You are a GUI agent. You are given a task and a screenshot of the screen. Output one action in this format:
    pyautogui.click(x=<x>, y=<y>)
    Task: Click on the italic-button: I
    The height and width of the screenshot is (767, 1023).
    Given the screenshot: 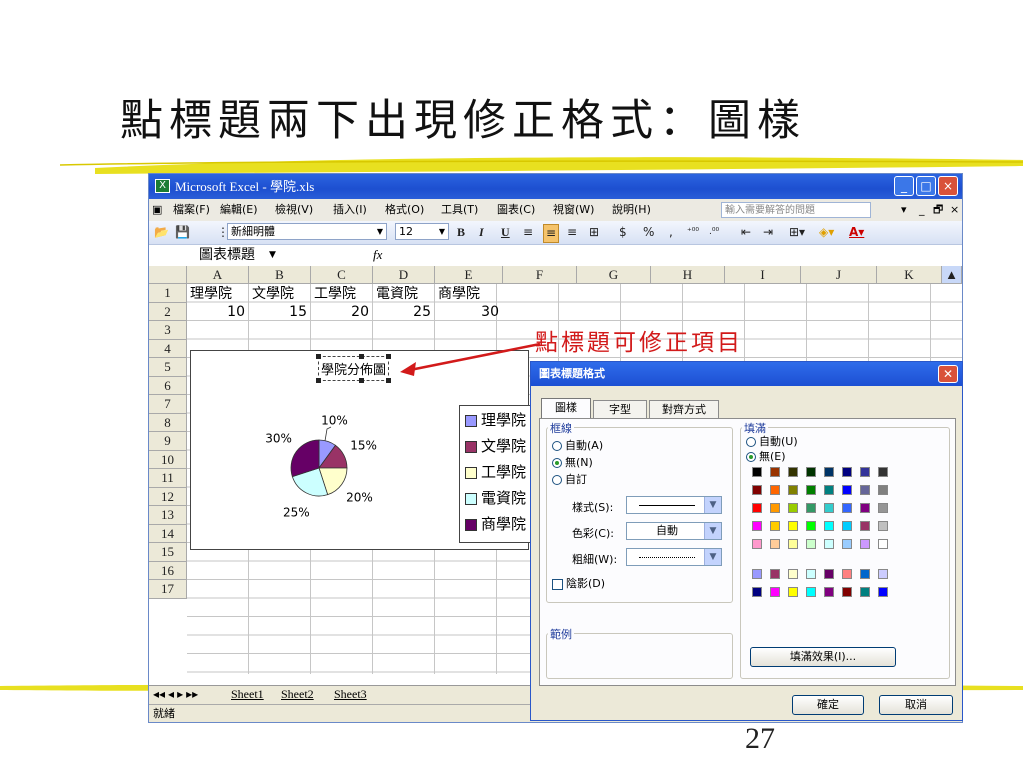 What is the action you would take?
    pyautogui.click(x=481, y=232)
    